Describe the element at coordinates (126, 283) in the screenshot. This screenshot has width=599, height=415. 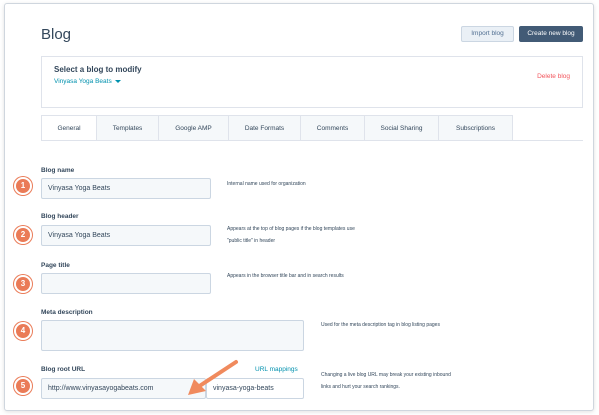
I see `page-title-input` at that location.